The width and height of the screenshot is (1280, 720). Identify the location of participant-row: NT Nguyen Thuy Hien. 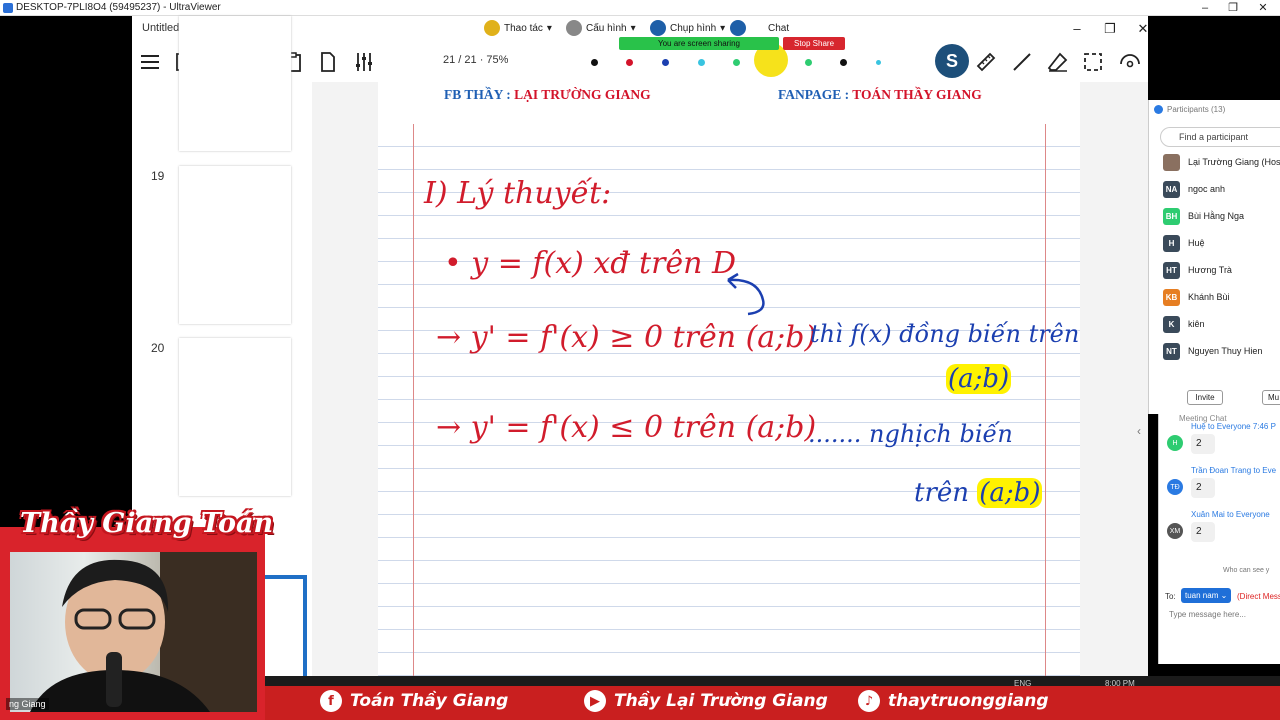
(1212, 351).